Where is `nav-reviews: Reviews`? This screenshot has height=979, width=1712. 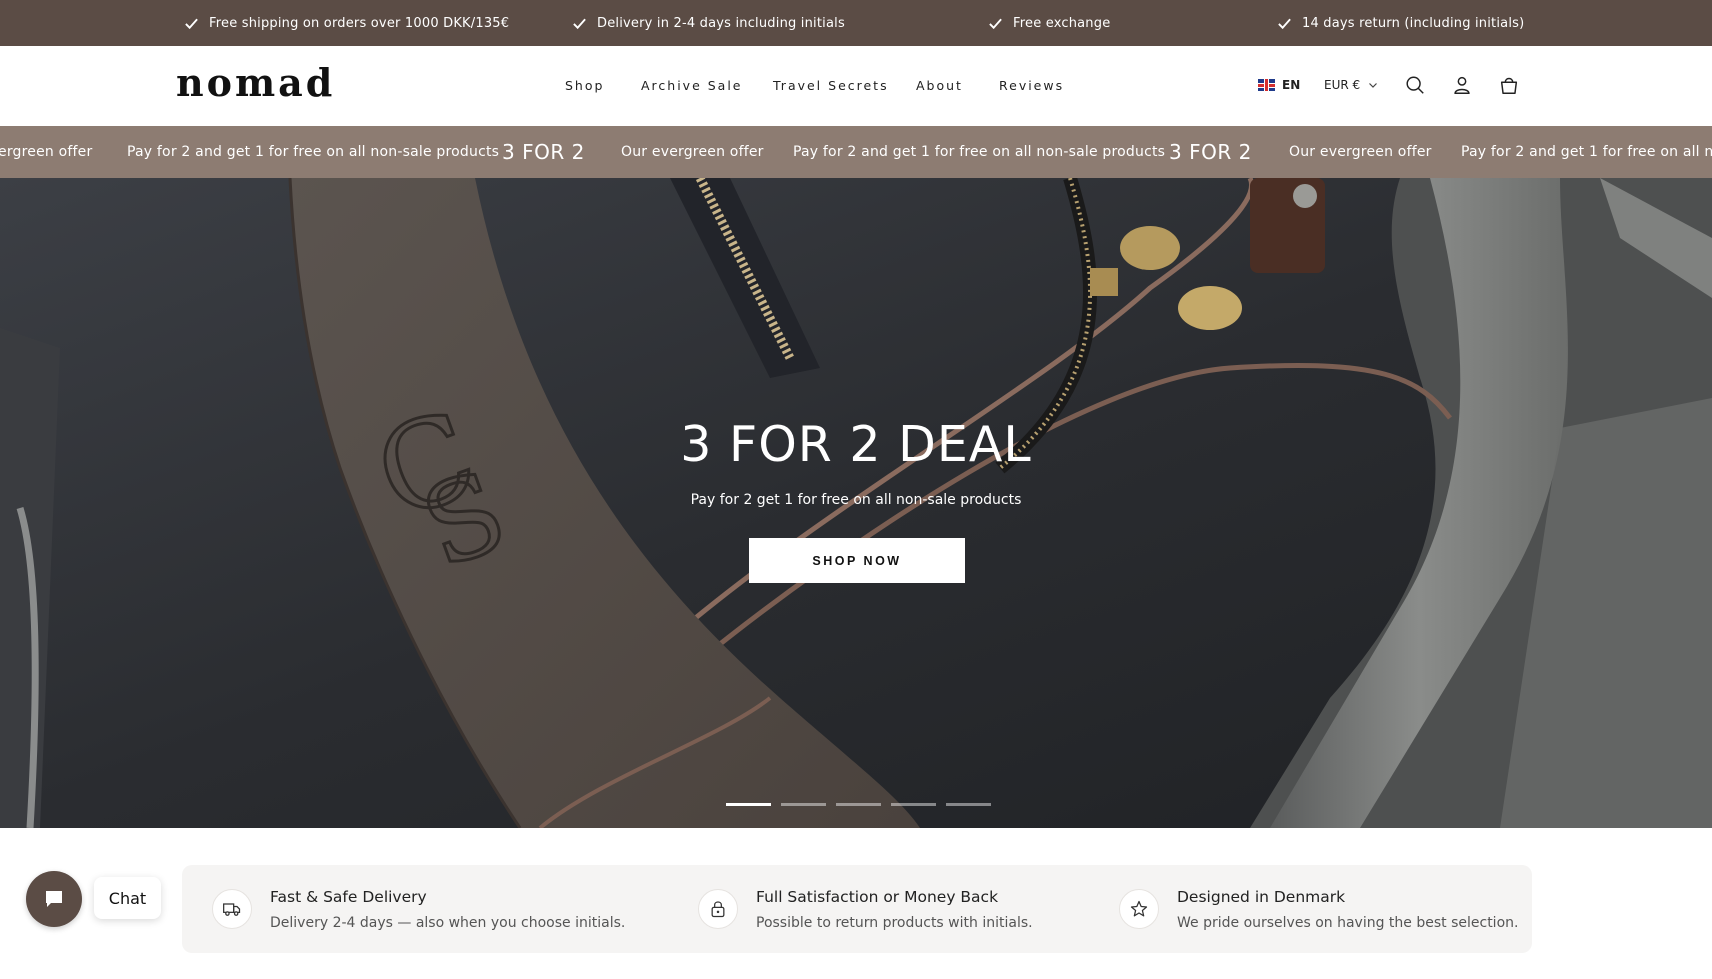 nav-reviews: Reviews is located at coordinates (1031, 85).